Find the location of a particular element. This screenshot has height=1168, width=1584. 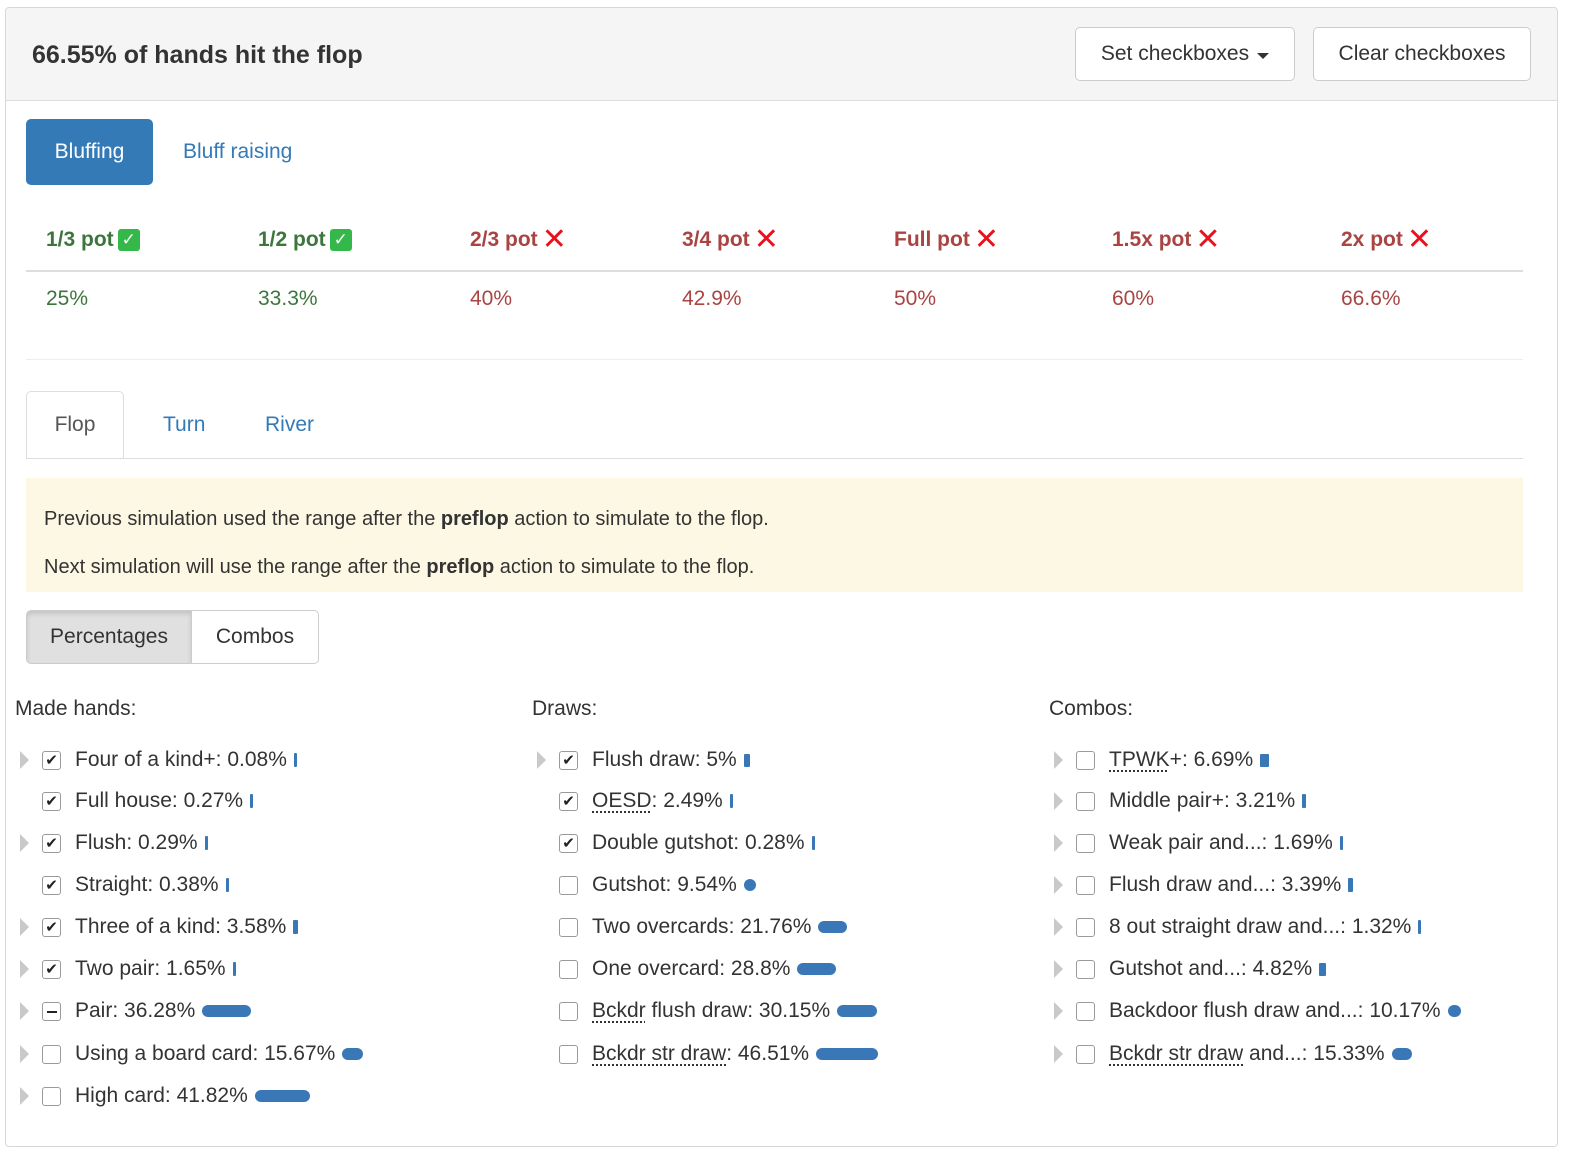

pot-size-fold-equity: 33.3% is located at coordinates (288, 298).